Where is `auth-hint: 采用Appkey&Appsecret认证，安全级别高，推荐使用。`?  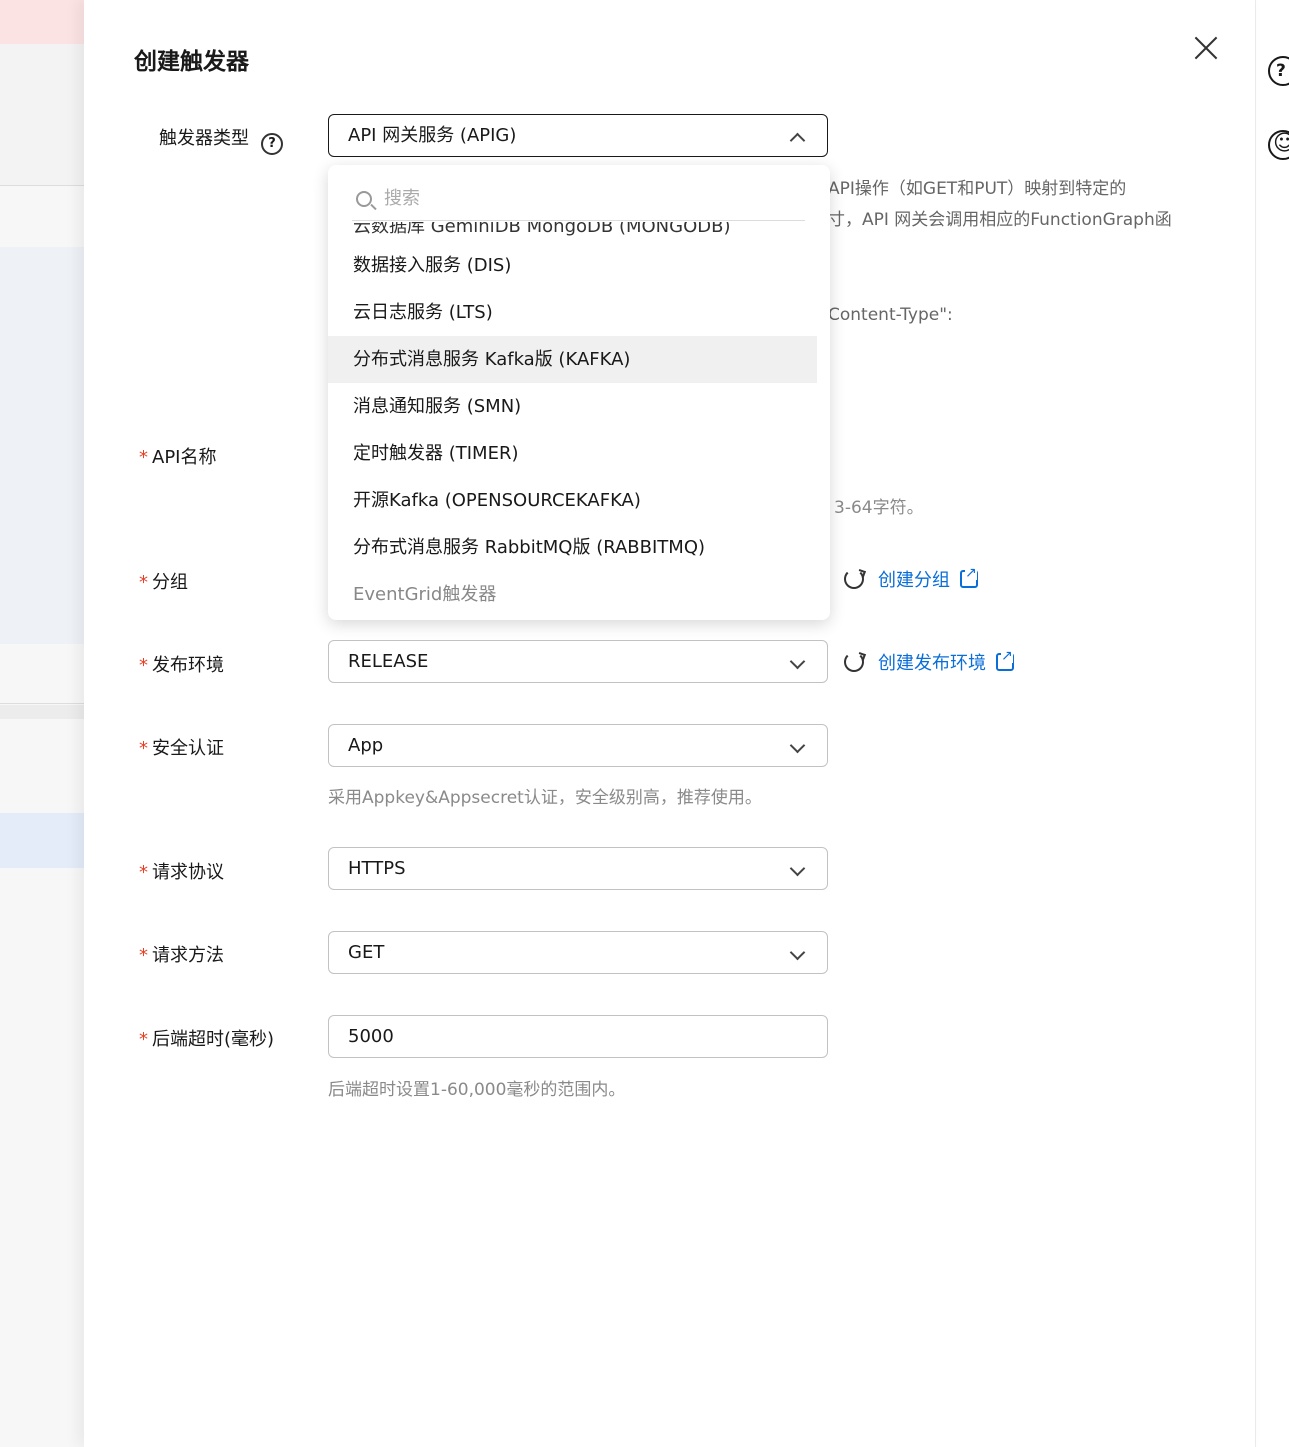 auth-hint: 采用Appkey&Appsecret认证，安全级别高，推荐使用。 is located at coordinates (545, 798).